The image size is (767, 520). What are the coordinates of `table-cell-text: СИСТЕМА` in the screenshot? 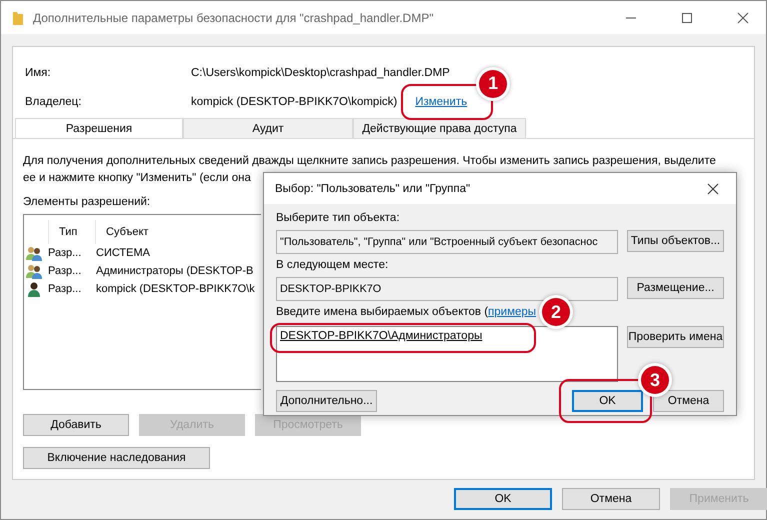 It's located at (123, 253).